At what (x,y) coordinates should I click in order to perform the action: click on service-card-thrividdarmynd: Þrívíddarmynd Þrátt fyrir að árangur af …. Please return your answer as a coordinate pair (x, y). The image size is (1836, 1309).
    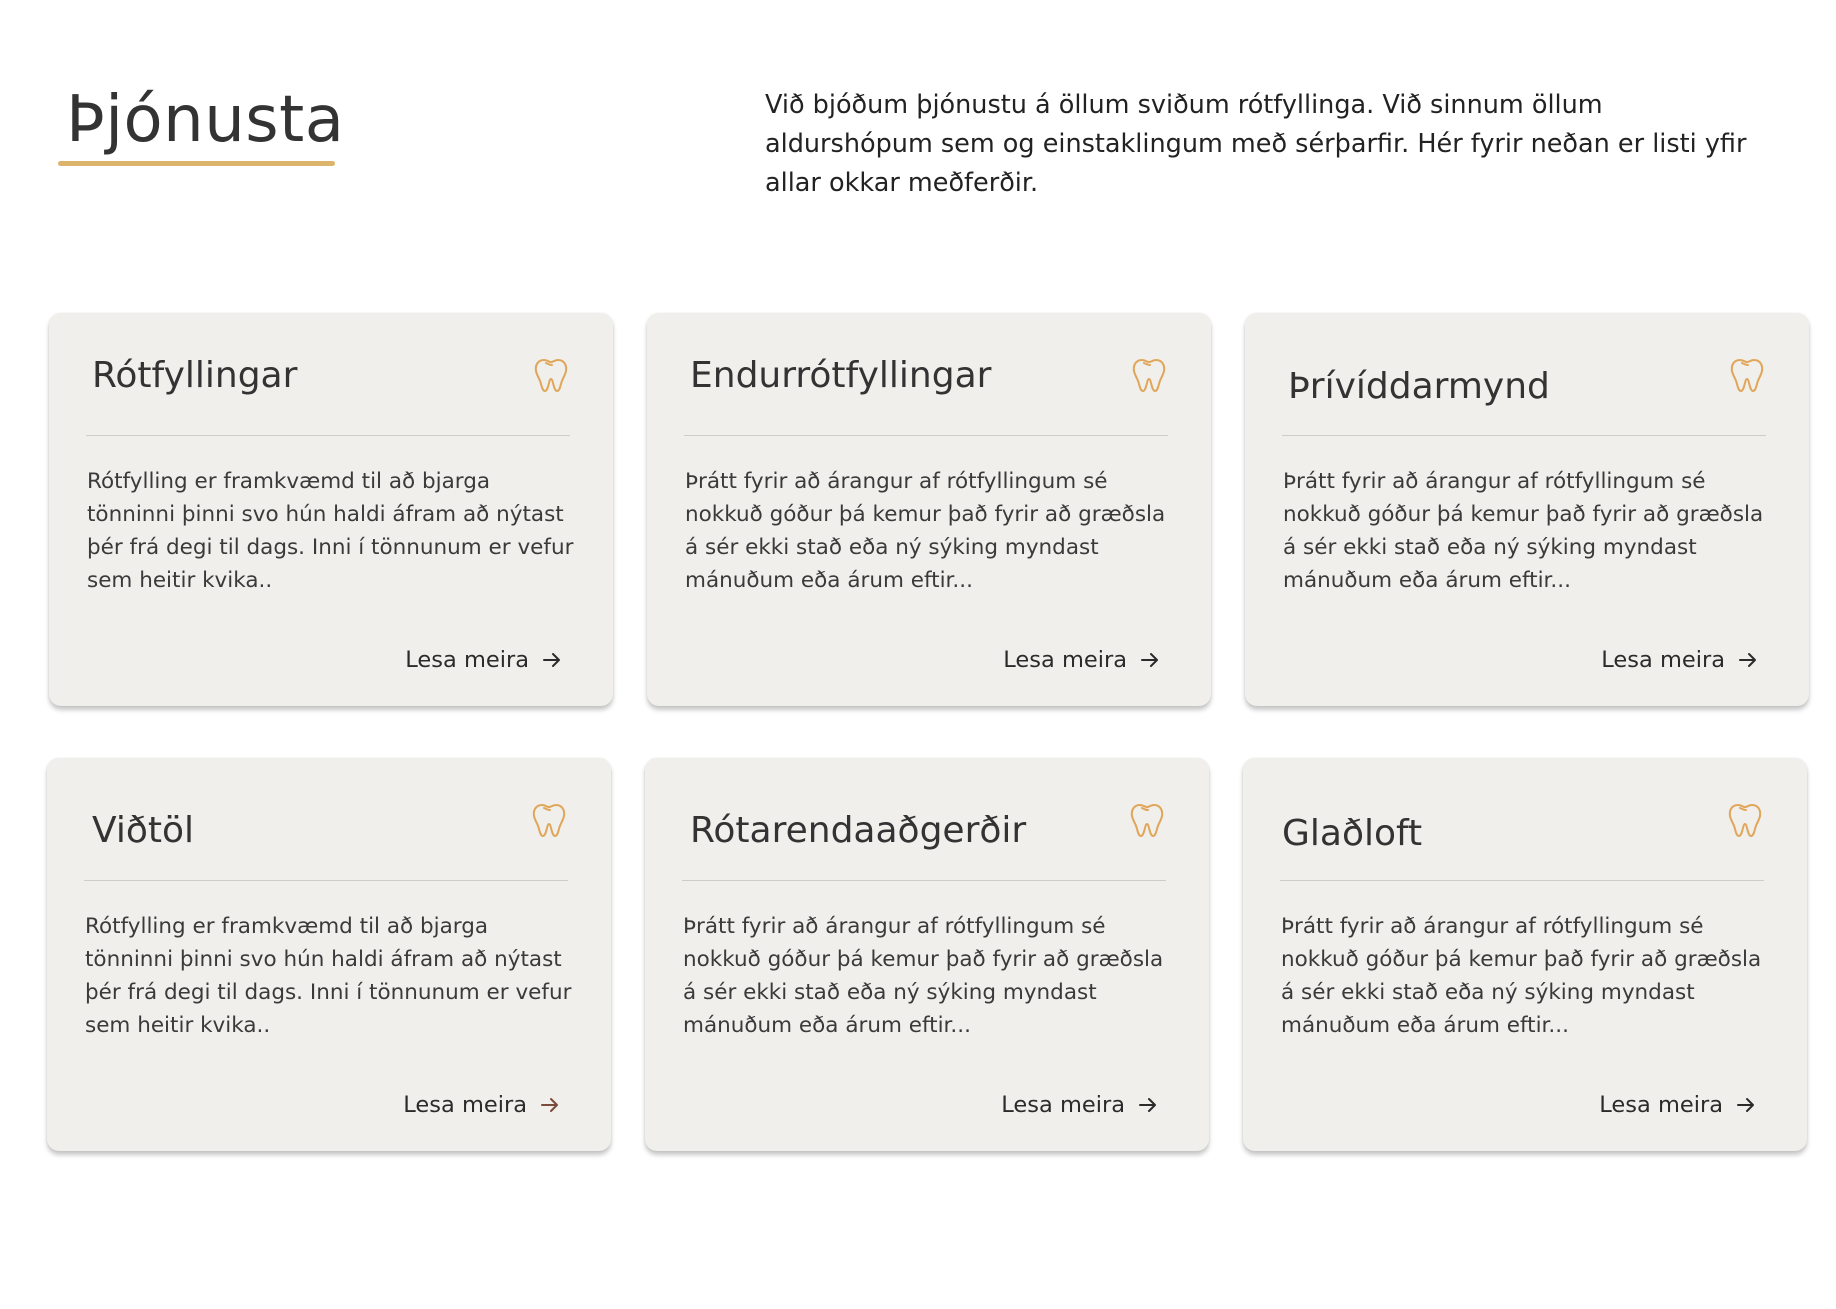
    Looking at the image, I should click on (1527, 509).